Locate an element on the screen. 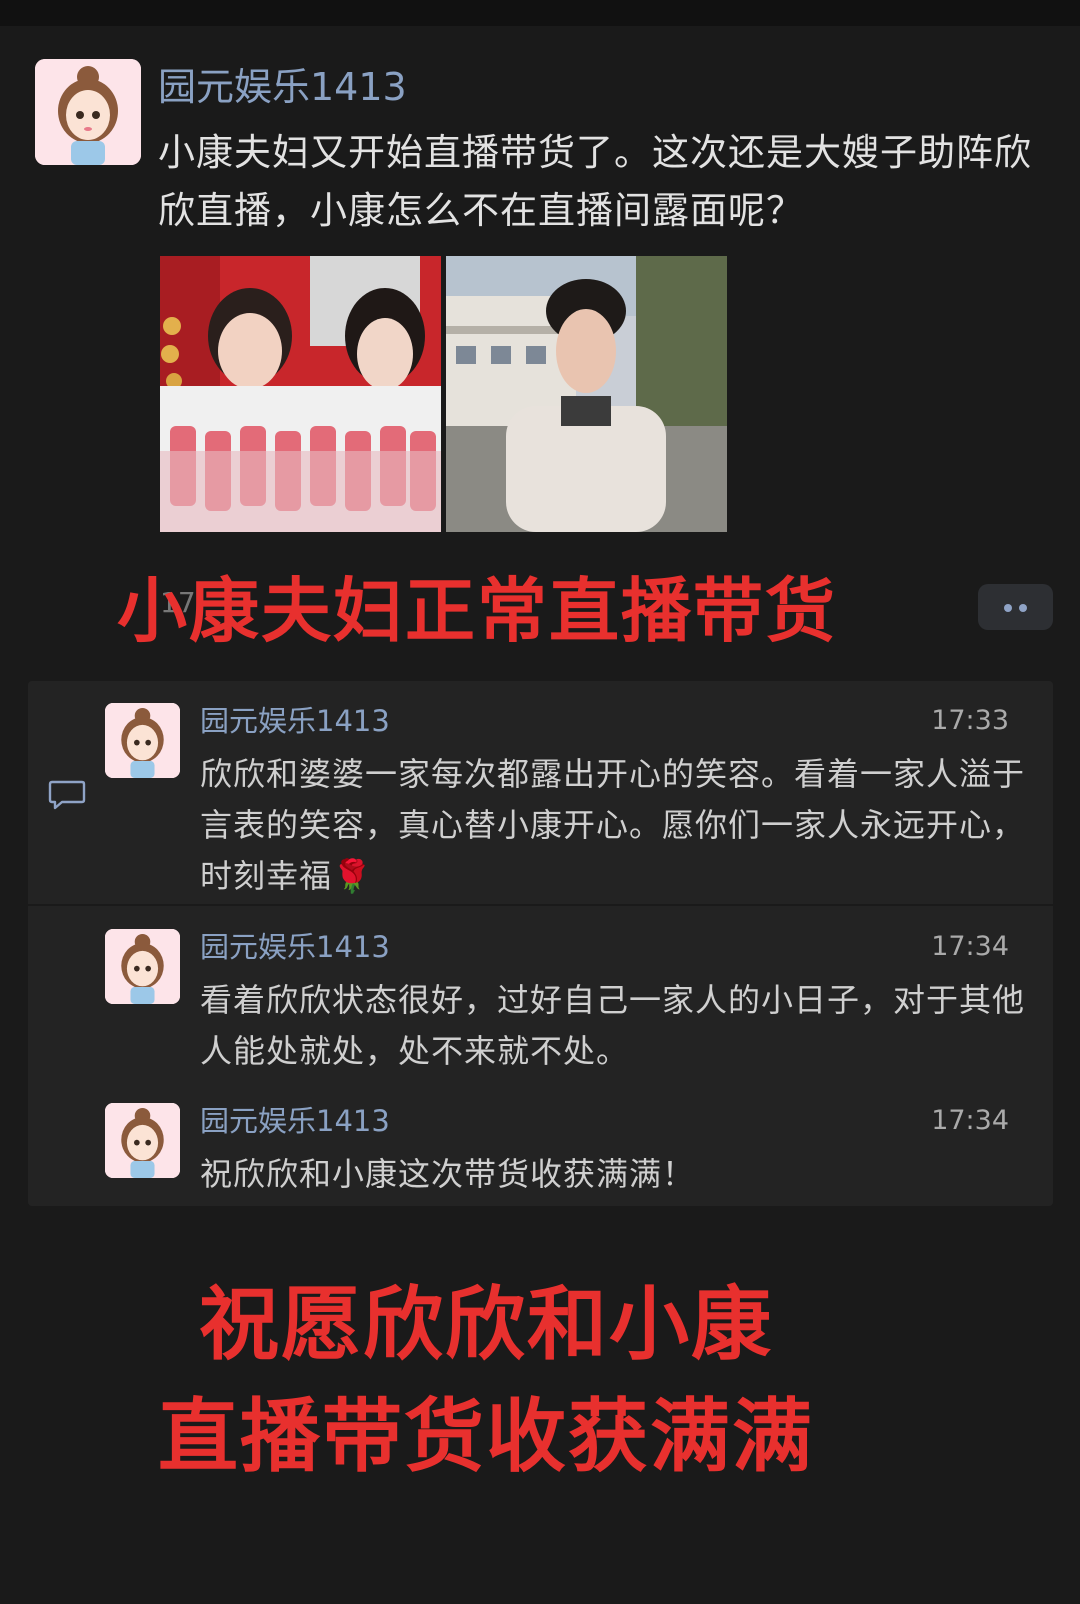  post-author: 园元娱乐1413 is located at coordinates (282, 87).